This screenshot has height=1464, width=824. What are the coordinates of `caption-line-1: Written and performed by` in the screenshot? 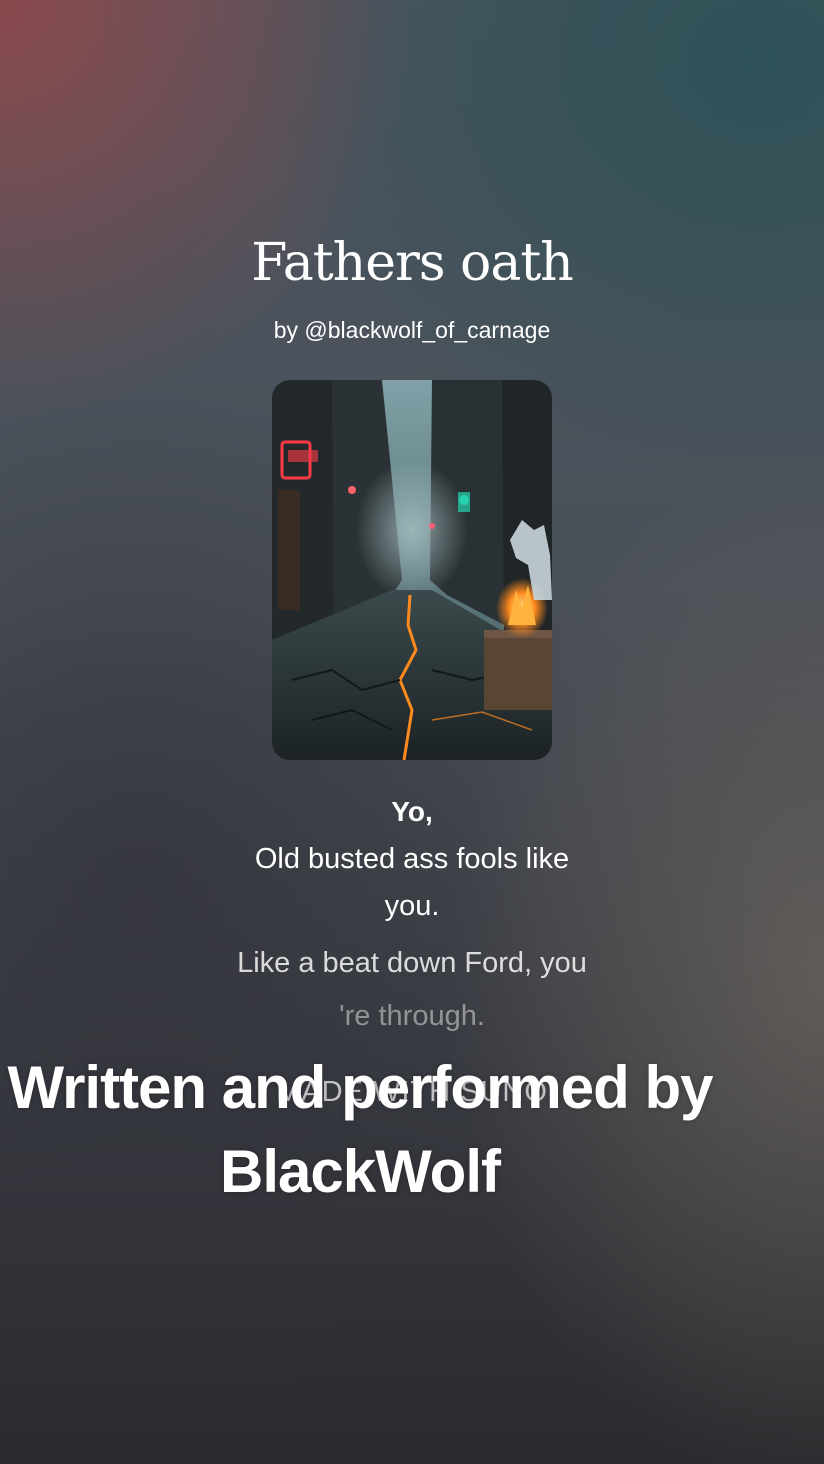 It's located at (360, 1087).